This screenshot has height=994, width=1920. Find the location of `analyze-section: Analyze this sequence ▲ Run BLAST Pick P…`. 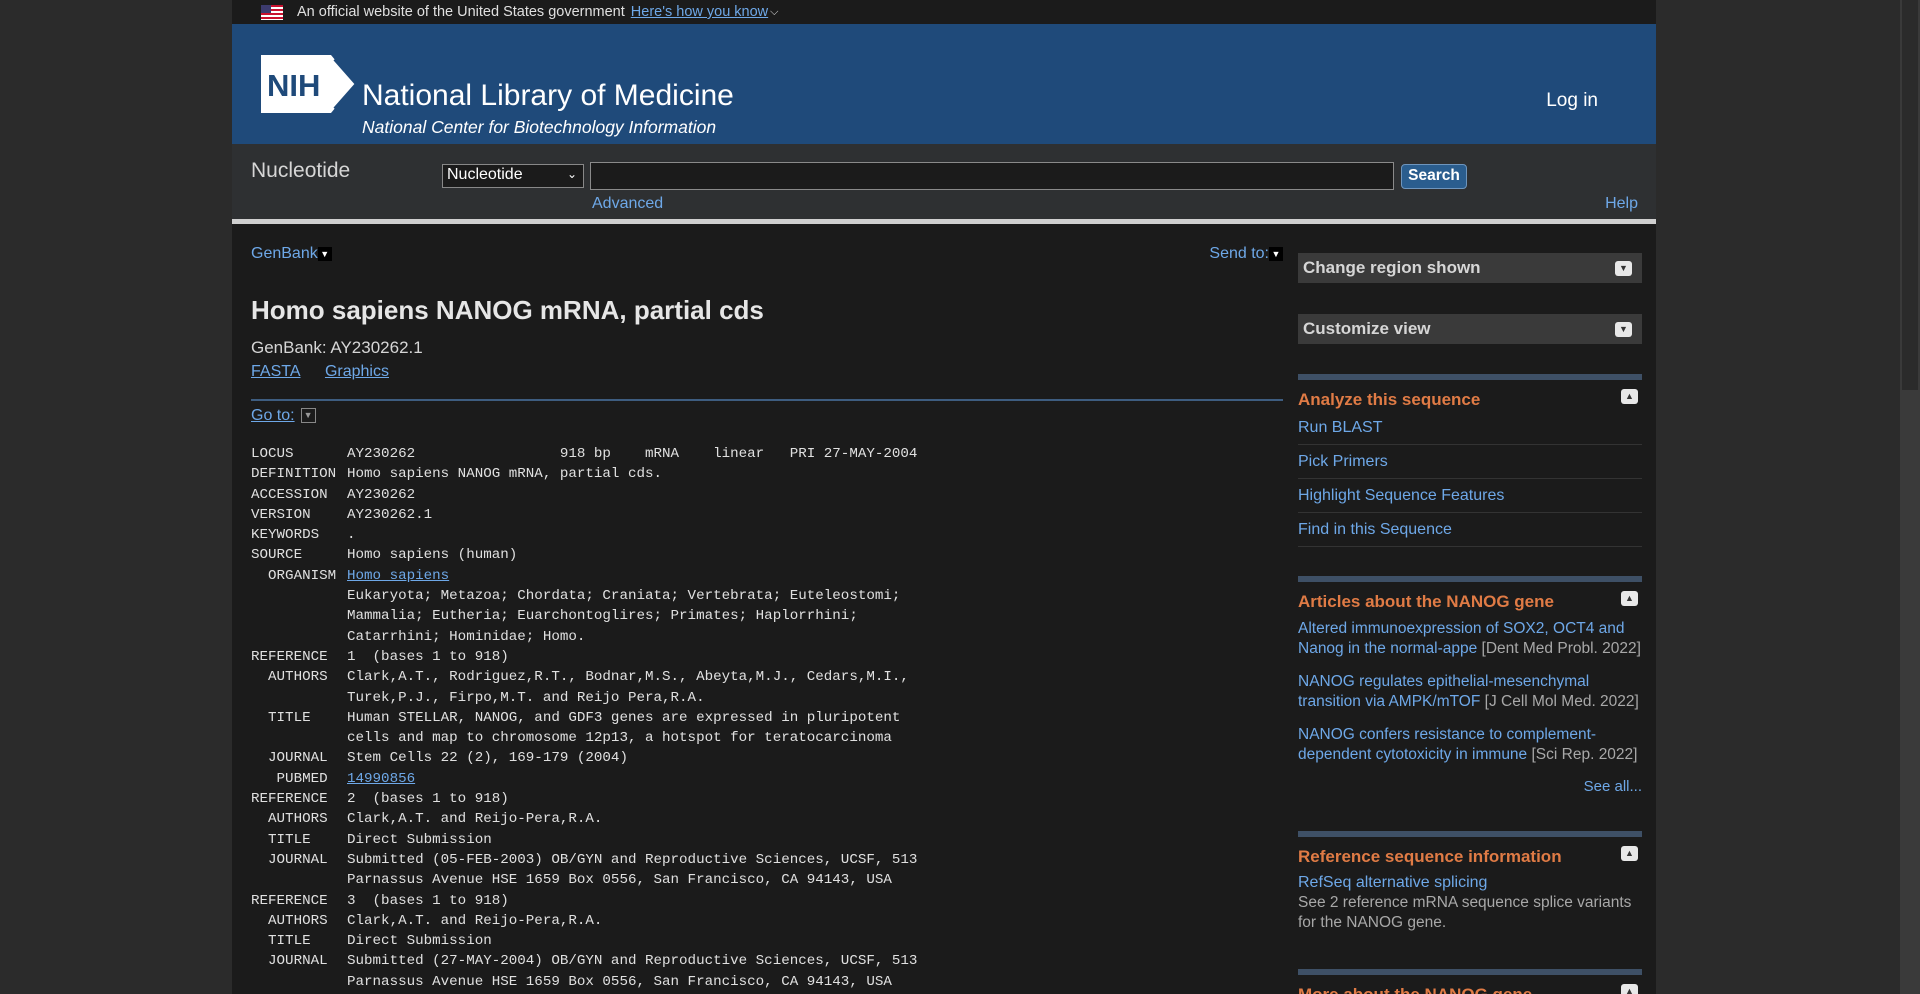

analyze-section: Analyze this sequence ▲ Run BLAST Pick P… is located at coordinates (1470, 460).